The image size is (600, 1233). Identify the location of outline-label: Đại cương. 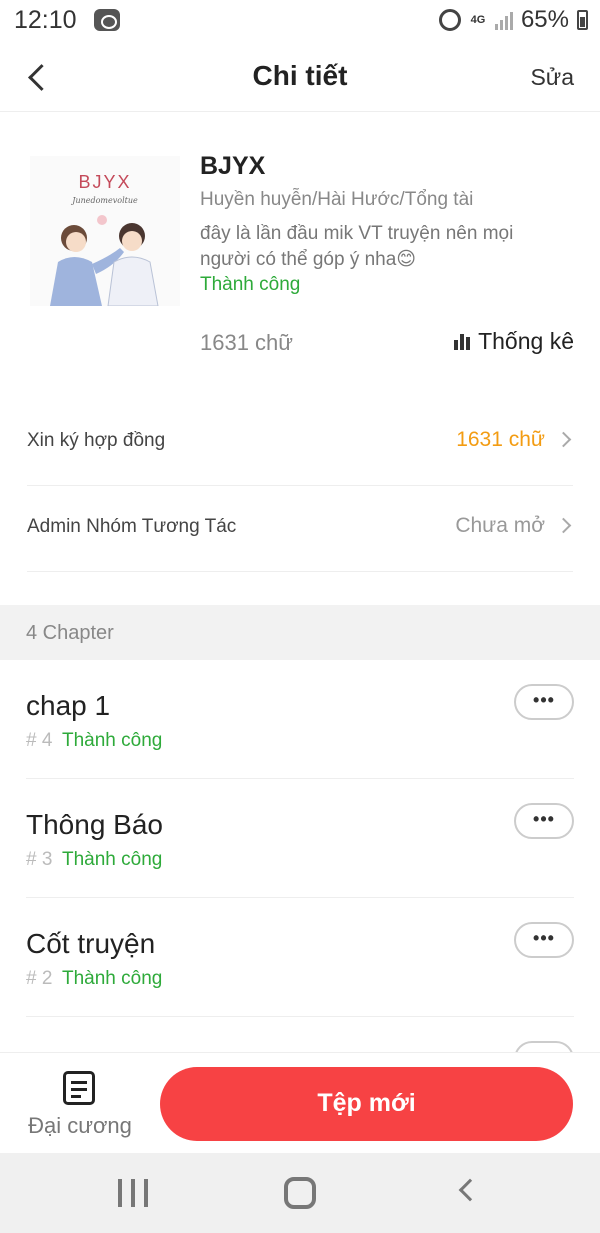
(80, 1125).